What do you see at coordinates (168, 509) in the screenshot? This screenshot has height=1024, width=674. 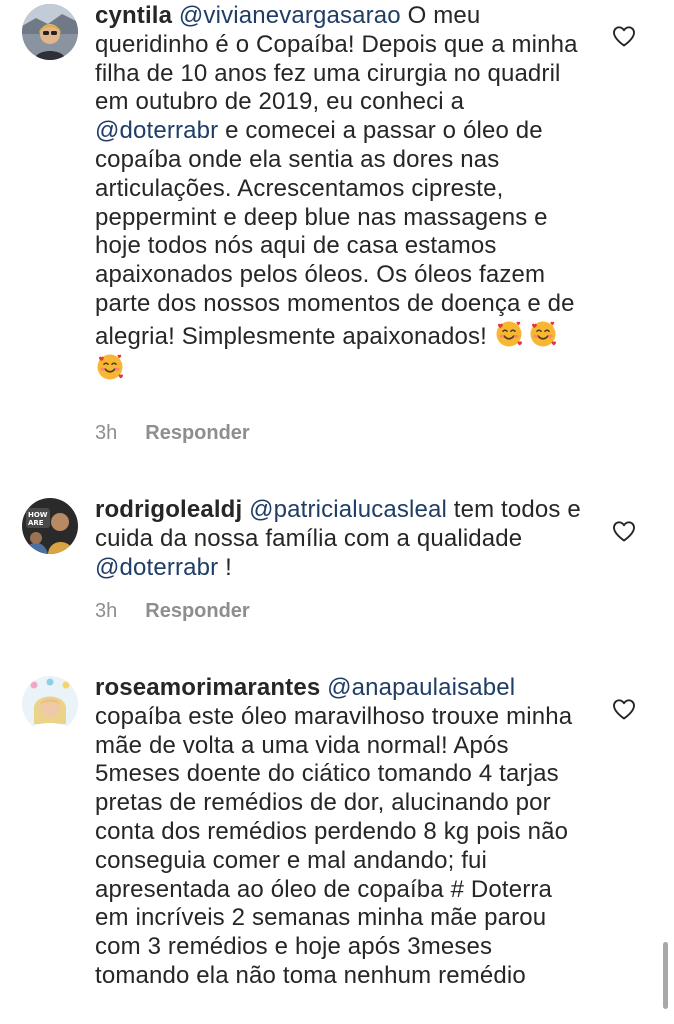 I see `comment-username: rodrigolealdj` at bounding box center [168, 509].